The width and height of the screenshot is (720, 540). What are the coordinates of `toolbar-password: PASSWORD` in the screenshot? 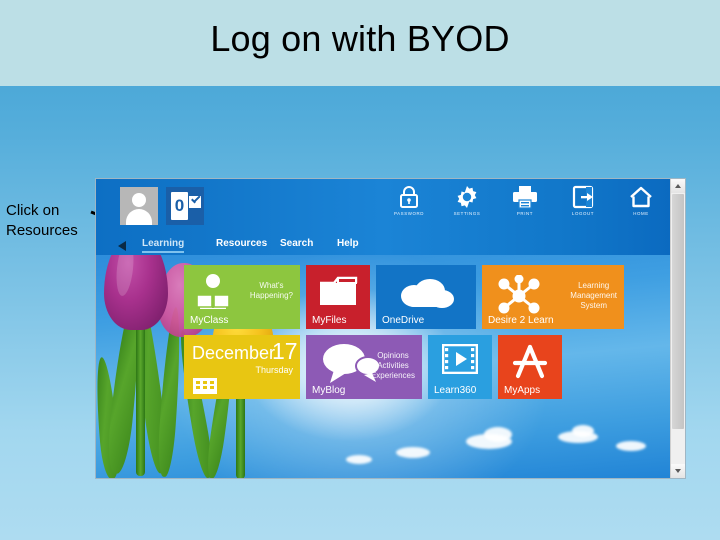 It's located at (409, 207).